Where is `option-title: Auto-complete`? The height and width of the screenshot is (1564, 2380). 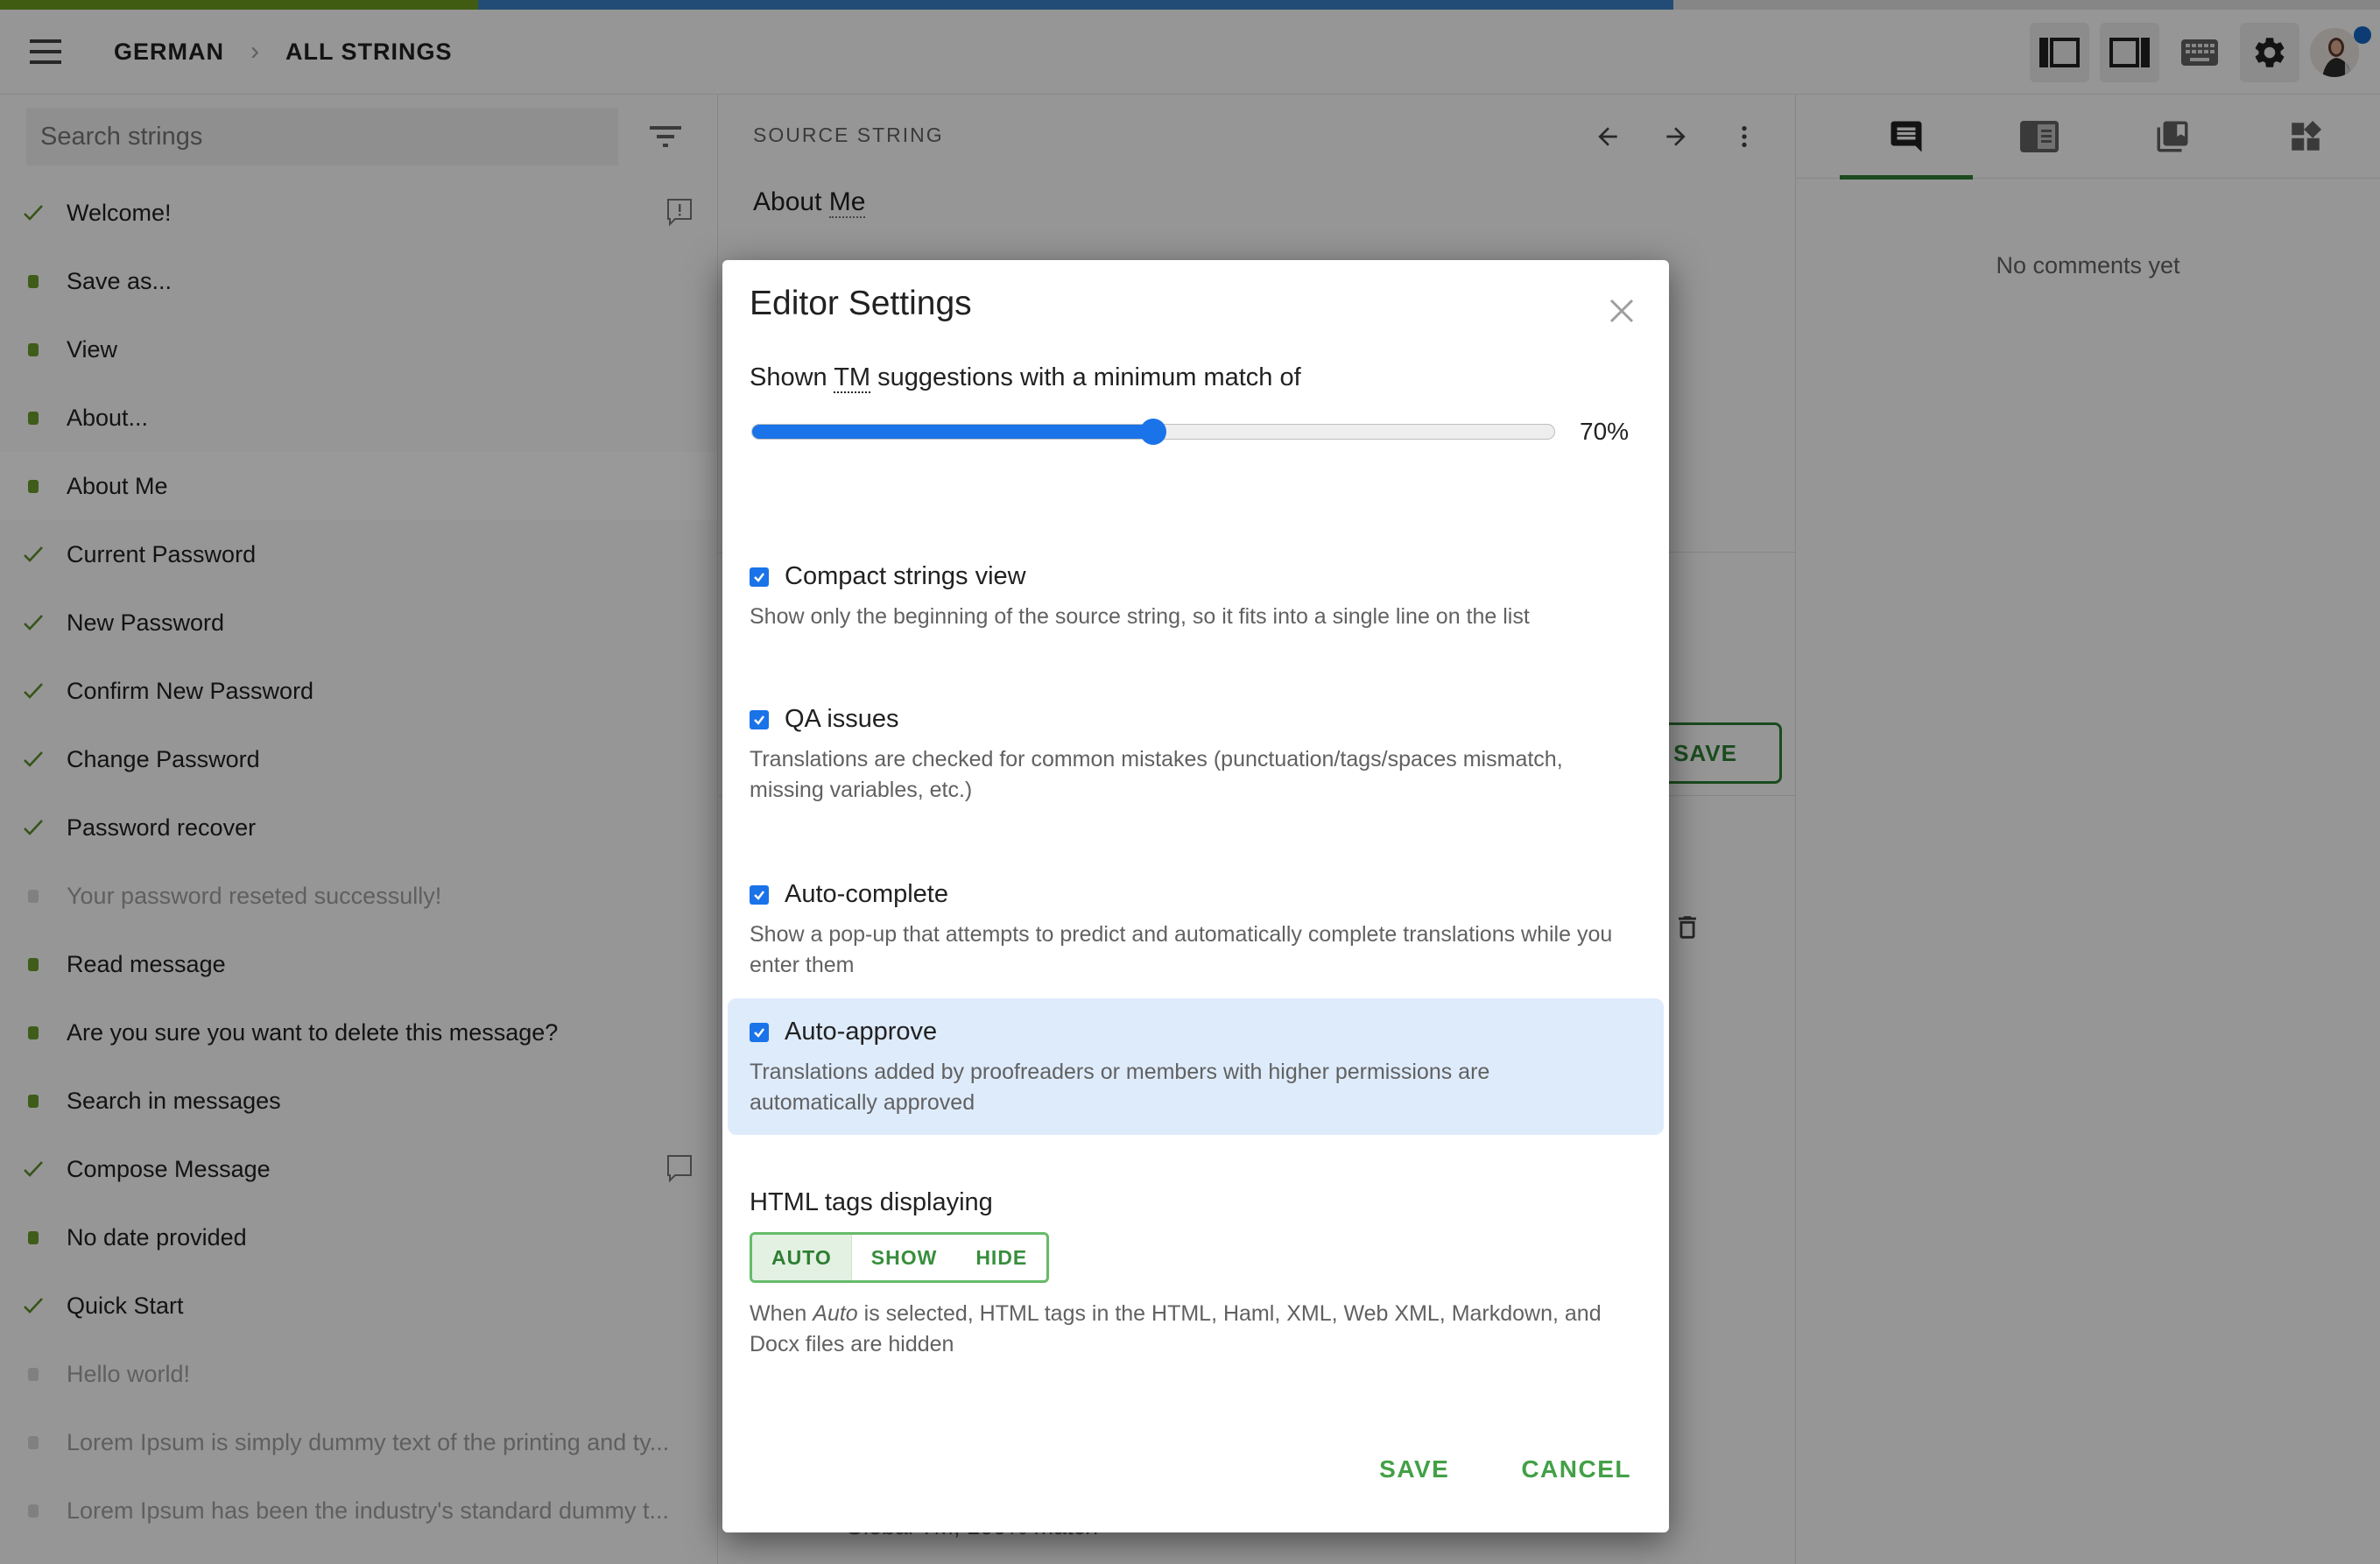
option-title: Auto-complete is located at coordinates (866, 894).